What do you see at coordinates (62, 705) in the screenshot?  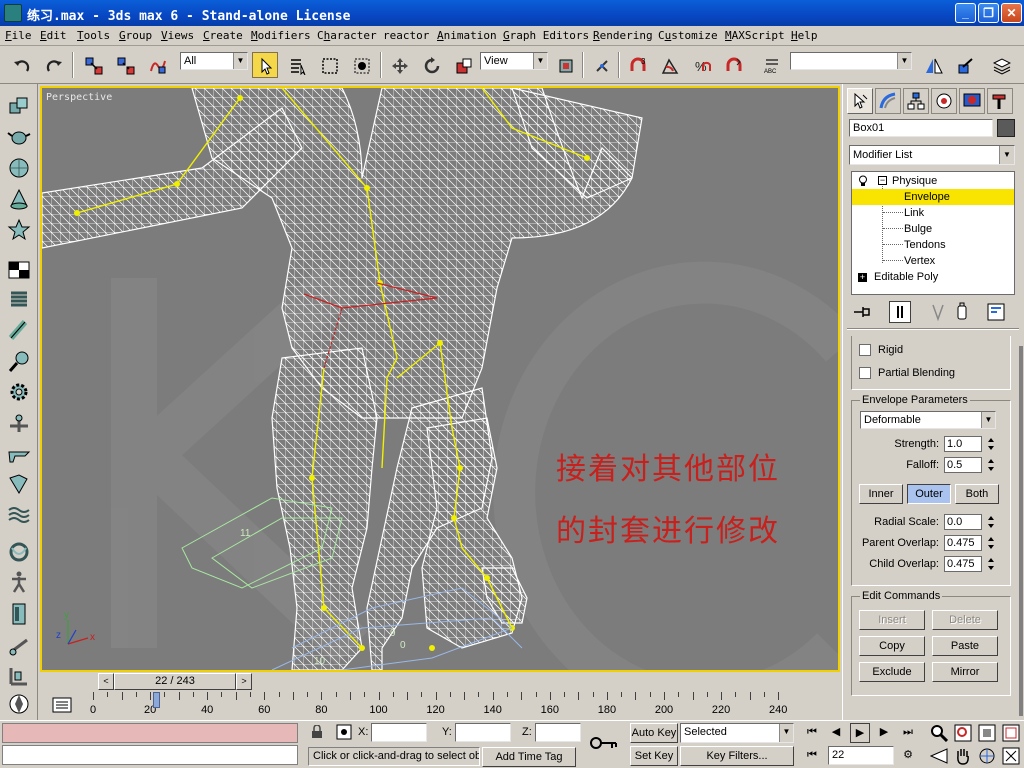 I see `mini-curve-editor-icon` at bounding box center [62, 705].